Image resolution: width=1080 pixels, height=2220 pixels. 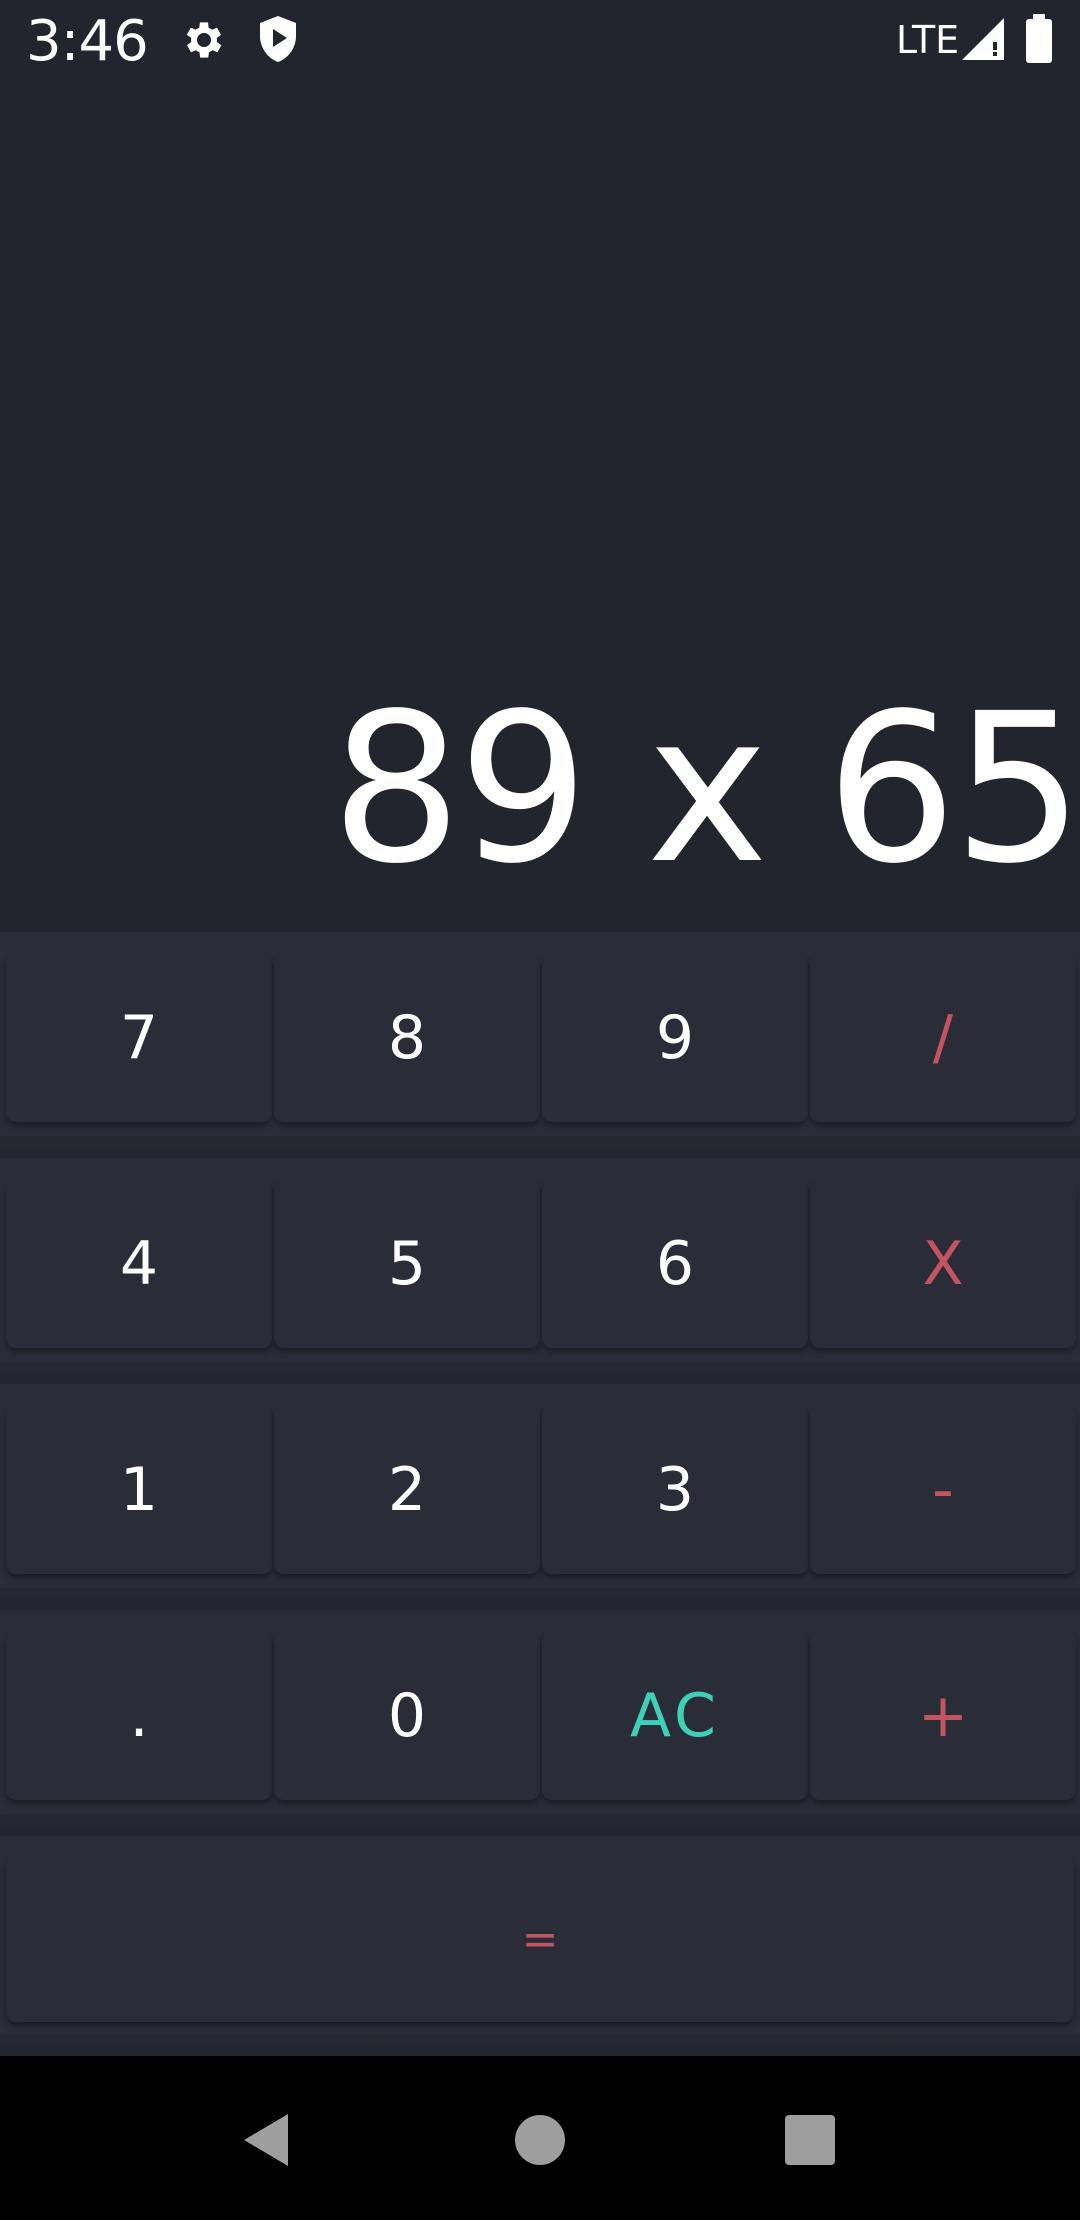 I want to click on key-multiply: X, so click(x=943, y=1264).